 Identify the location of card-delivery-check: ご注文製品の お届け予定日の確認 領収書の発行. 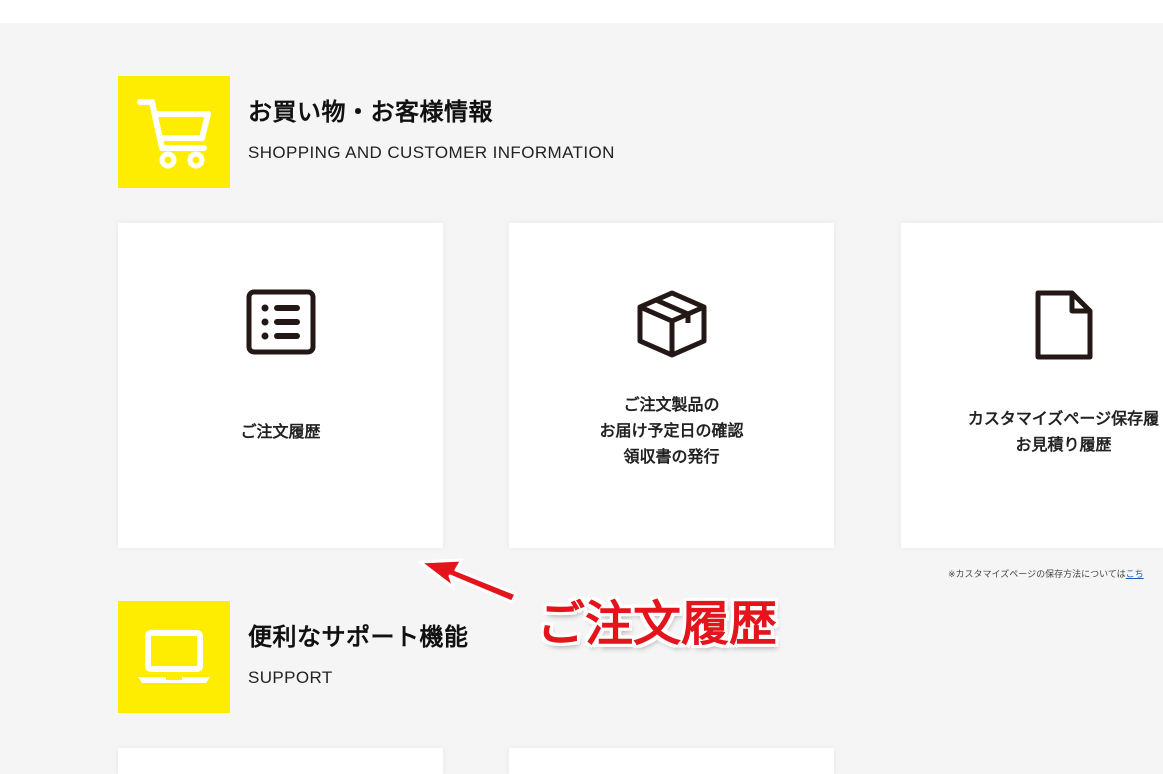
(671, 385).